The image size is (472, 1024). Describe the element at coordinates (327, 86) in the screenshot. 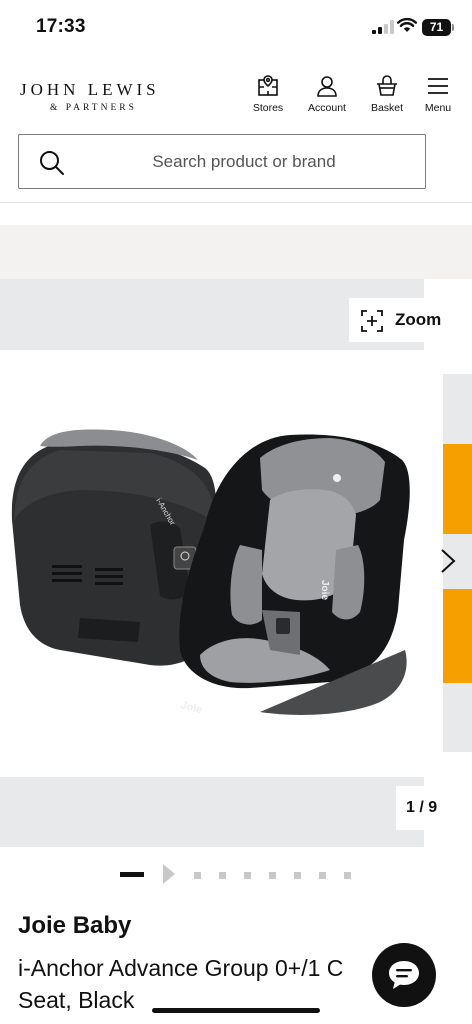

I see `account-icon` at that location.